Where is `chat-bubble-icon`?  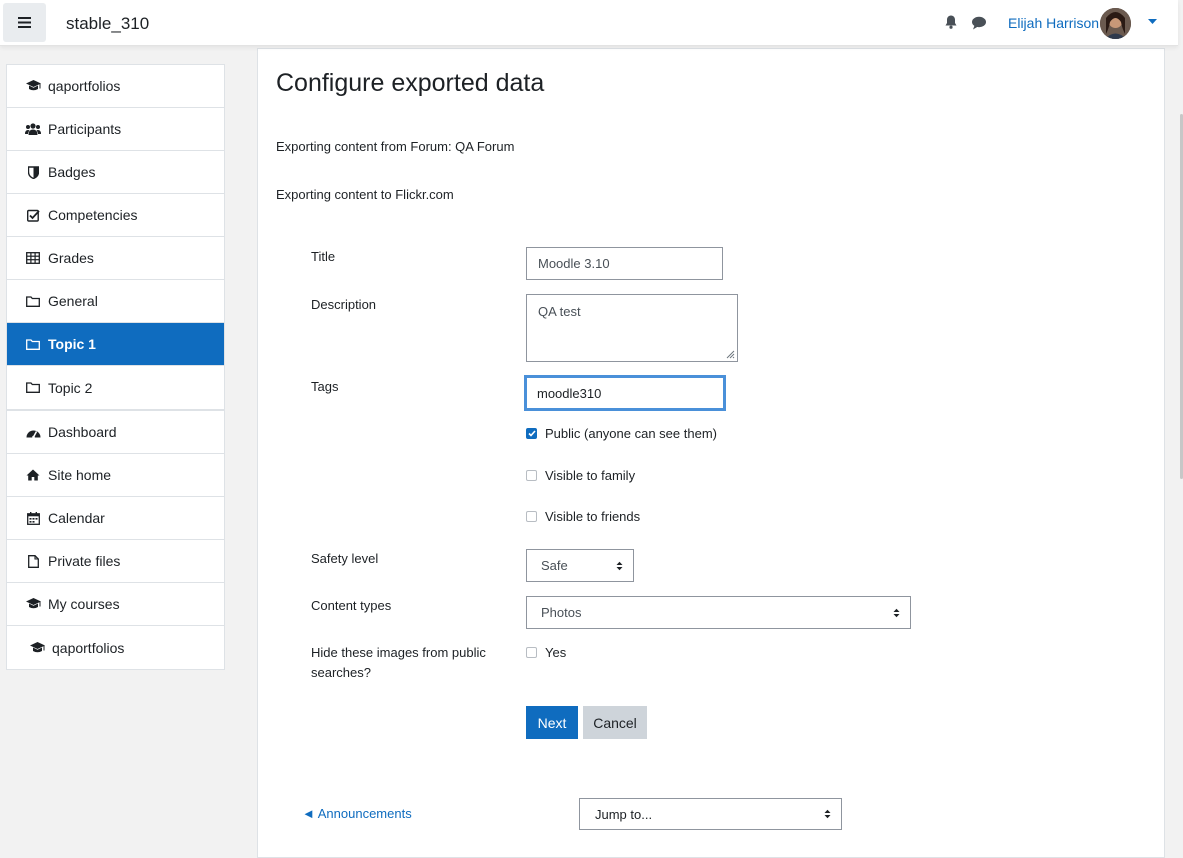 chat-bubble-icon is located at coordinates (979, 23).